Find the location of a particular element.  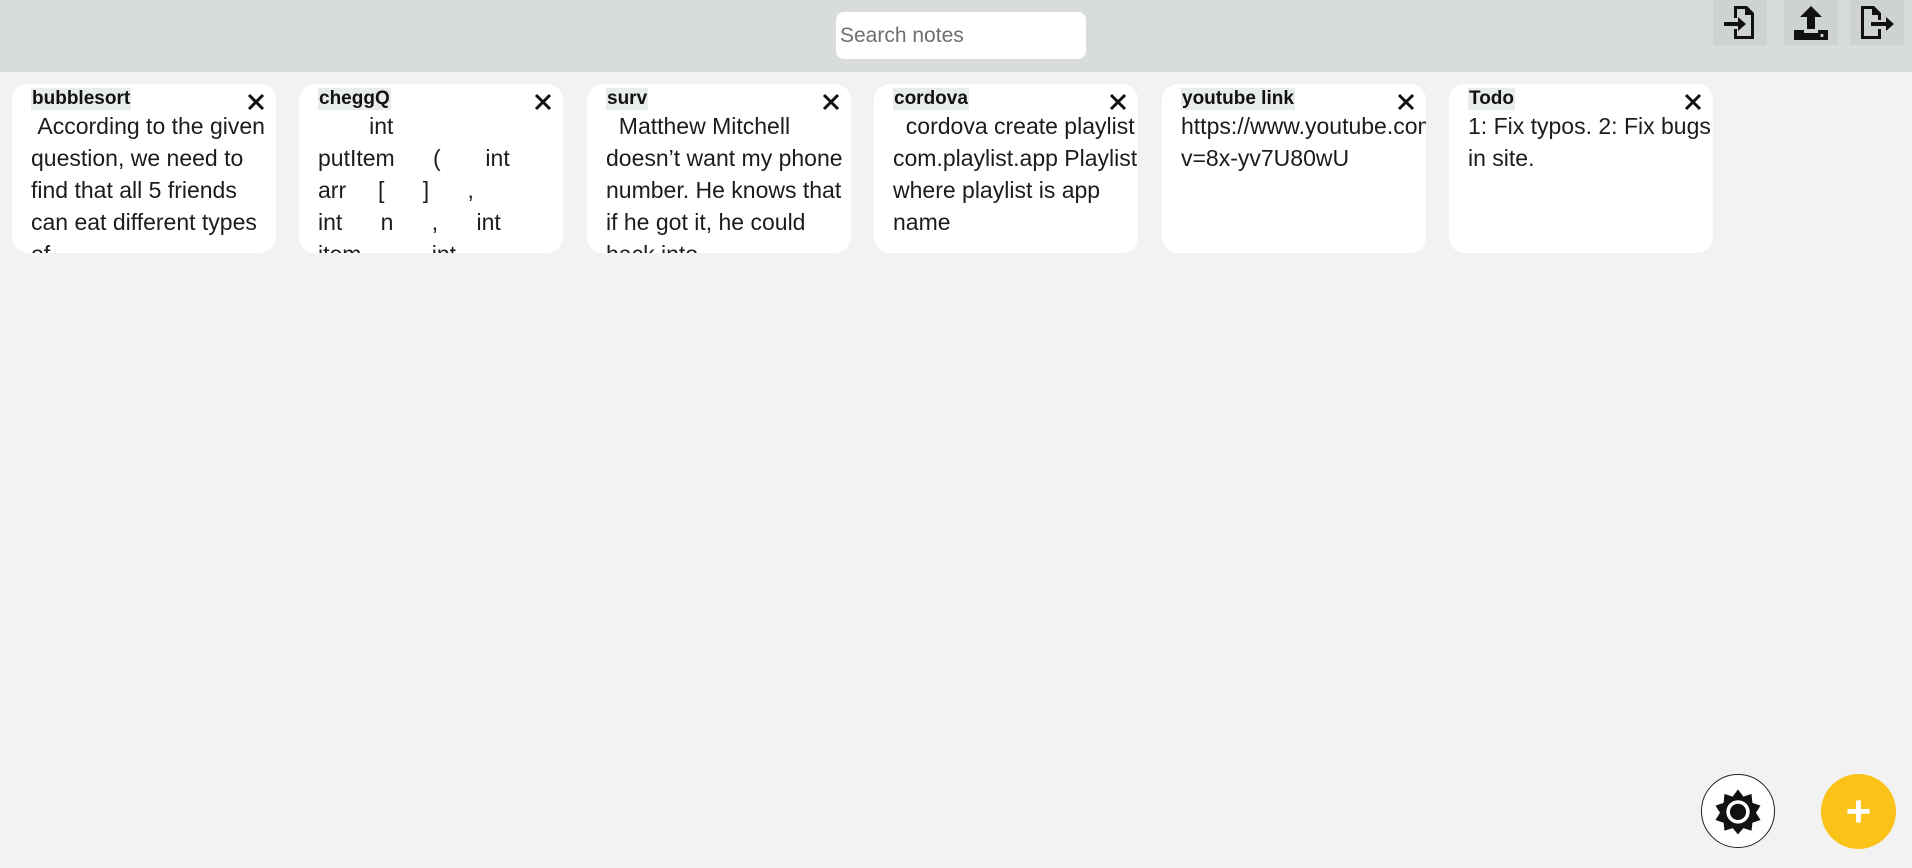

logout-button is located at coordinates (1877, 22).